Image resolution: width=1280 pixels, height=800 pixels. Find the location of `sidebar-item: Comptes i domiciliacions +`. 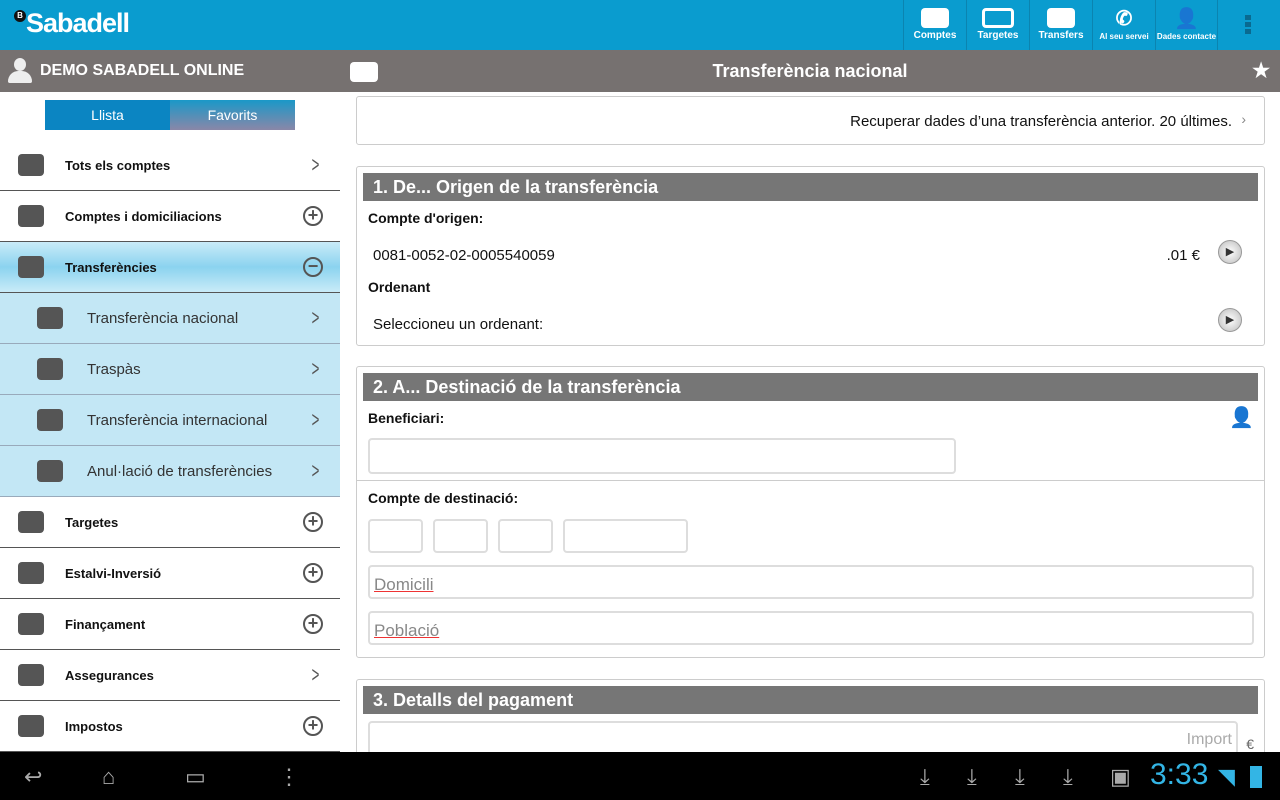

sidebar-item: Comptes i domiciliacions + is located at coordinates (170, 216).